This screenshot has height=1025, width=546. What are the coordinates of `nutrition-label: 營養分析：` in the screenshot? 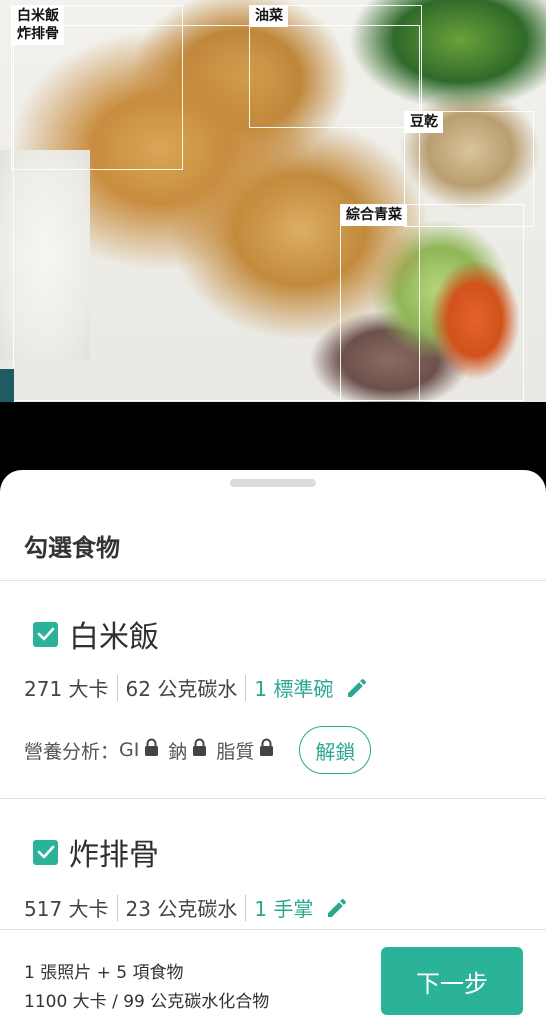 It's located at (72, 751).